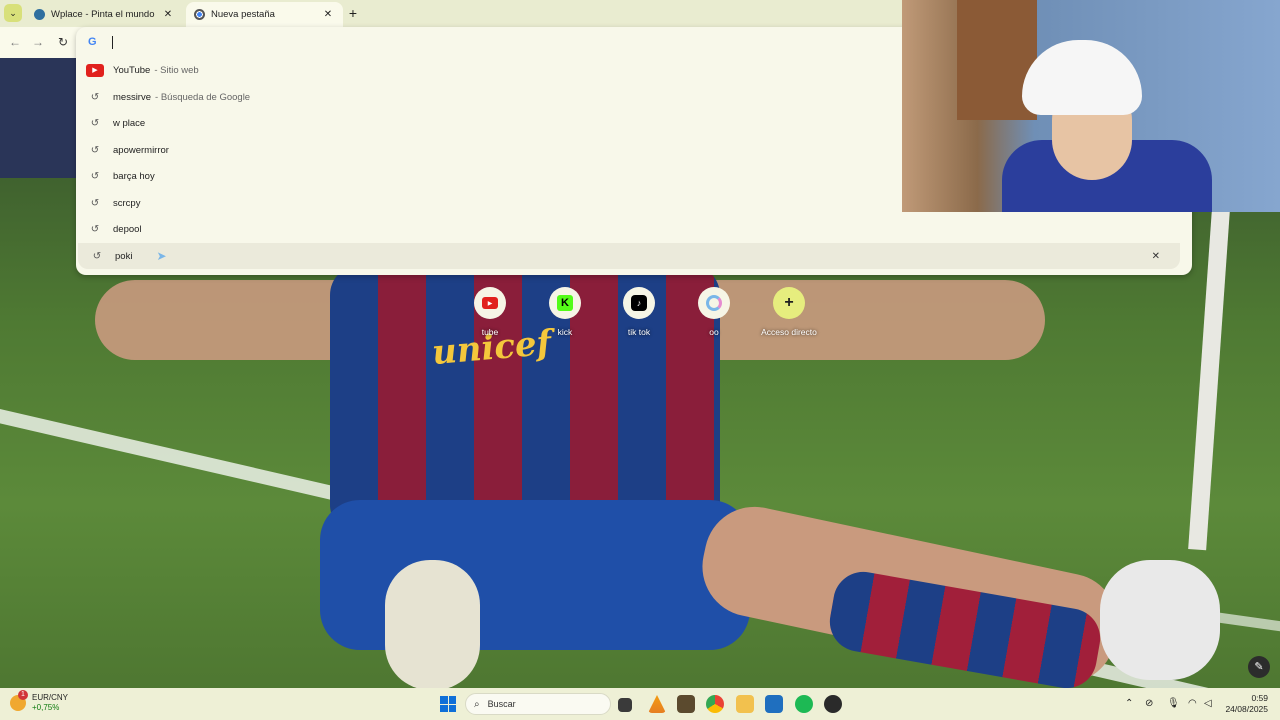 Image resolution: width=1280 pixels, height=720 pixels. What do you see at coordinates (1082, 77) in the screenshot?
I see `webcam-person-cap` at bounding box center [1082, 77].